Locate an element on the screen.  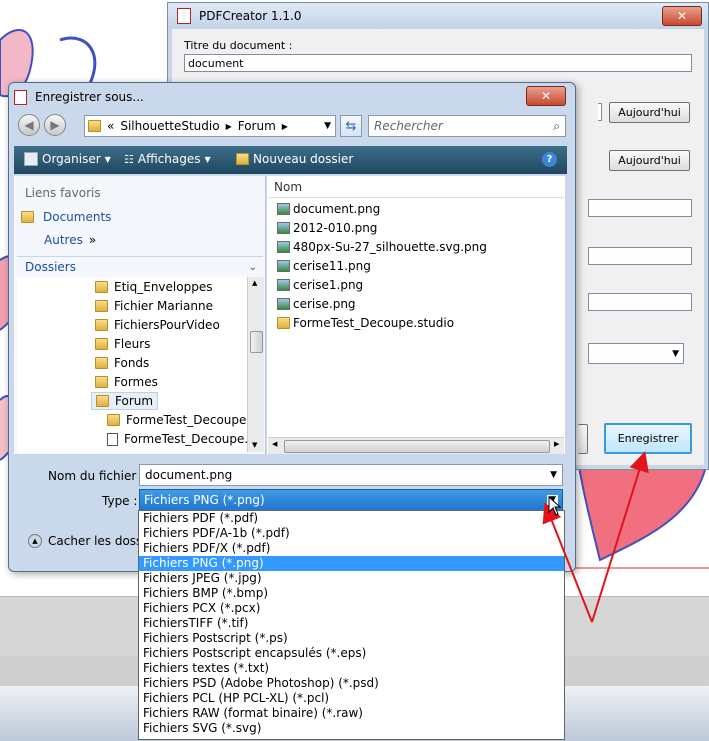
type-option: FichiersTIFF (*.tif) is located at coordinates (351, 623).